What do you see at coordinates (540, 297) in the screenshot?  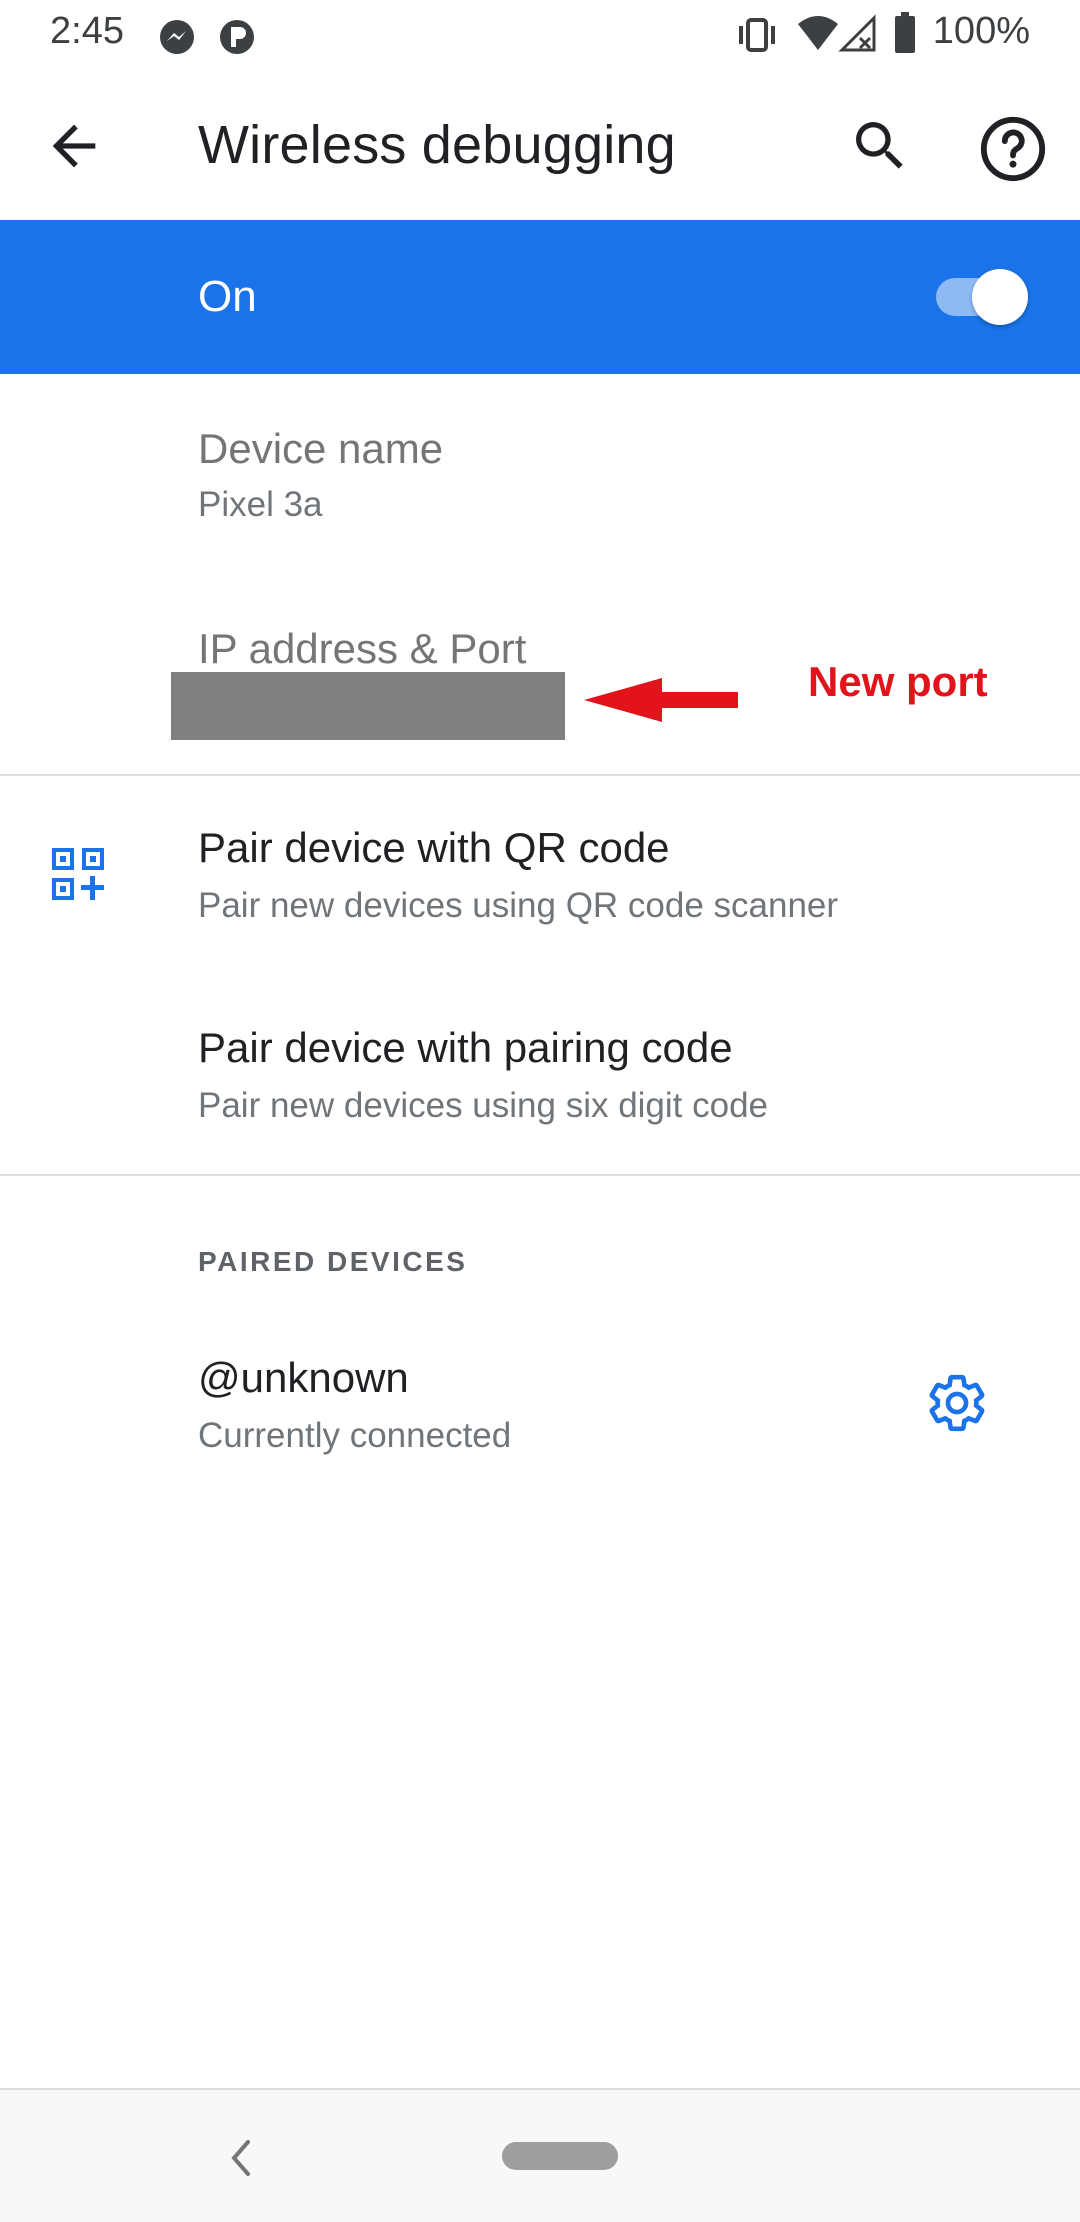 I see `main-switch-bar: On` at bounding box center [540, 297].